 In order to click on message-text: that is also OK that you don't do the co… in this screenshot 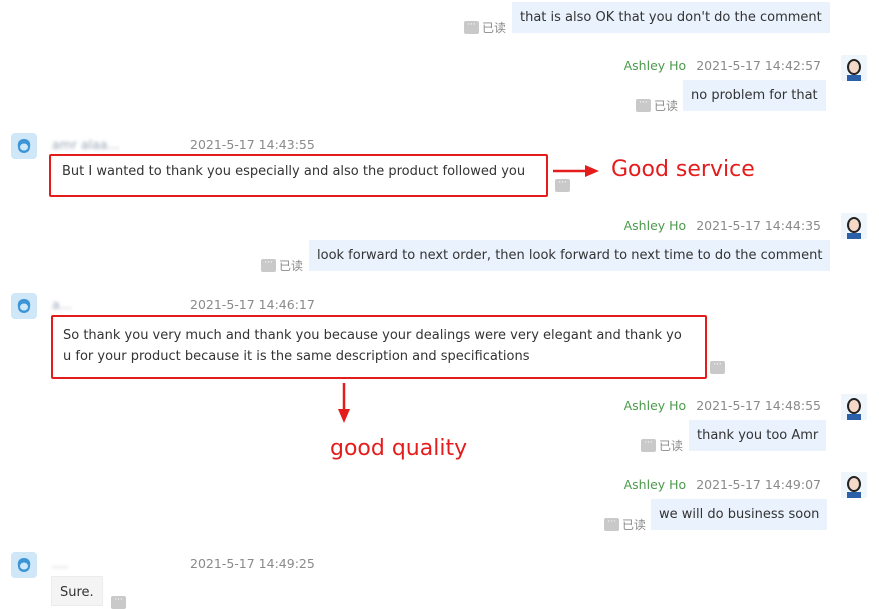, I will do `click(671, 17)`.